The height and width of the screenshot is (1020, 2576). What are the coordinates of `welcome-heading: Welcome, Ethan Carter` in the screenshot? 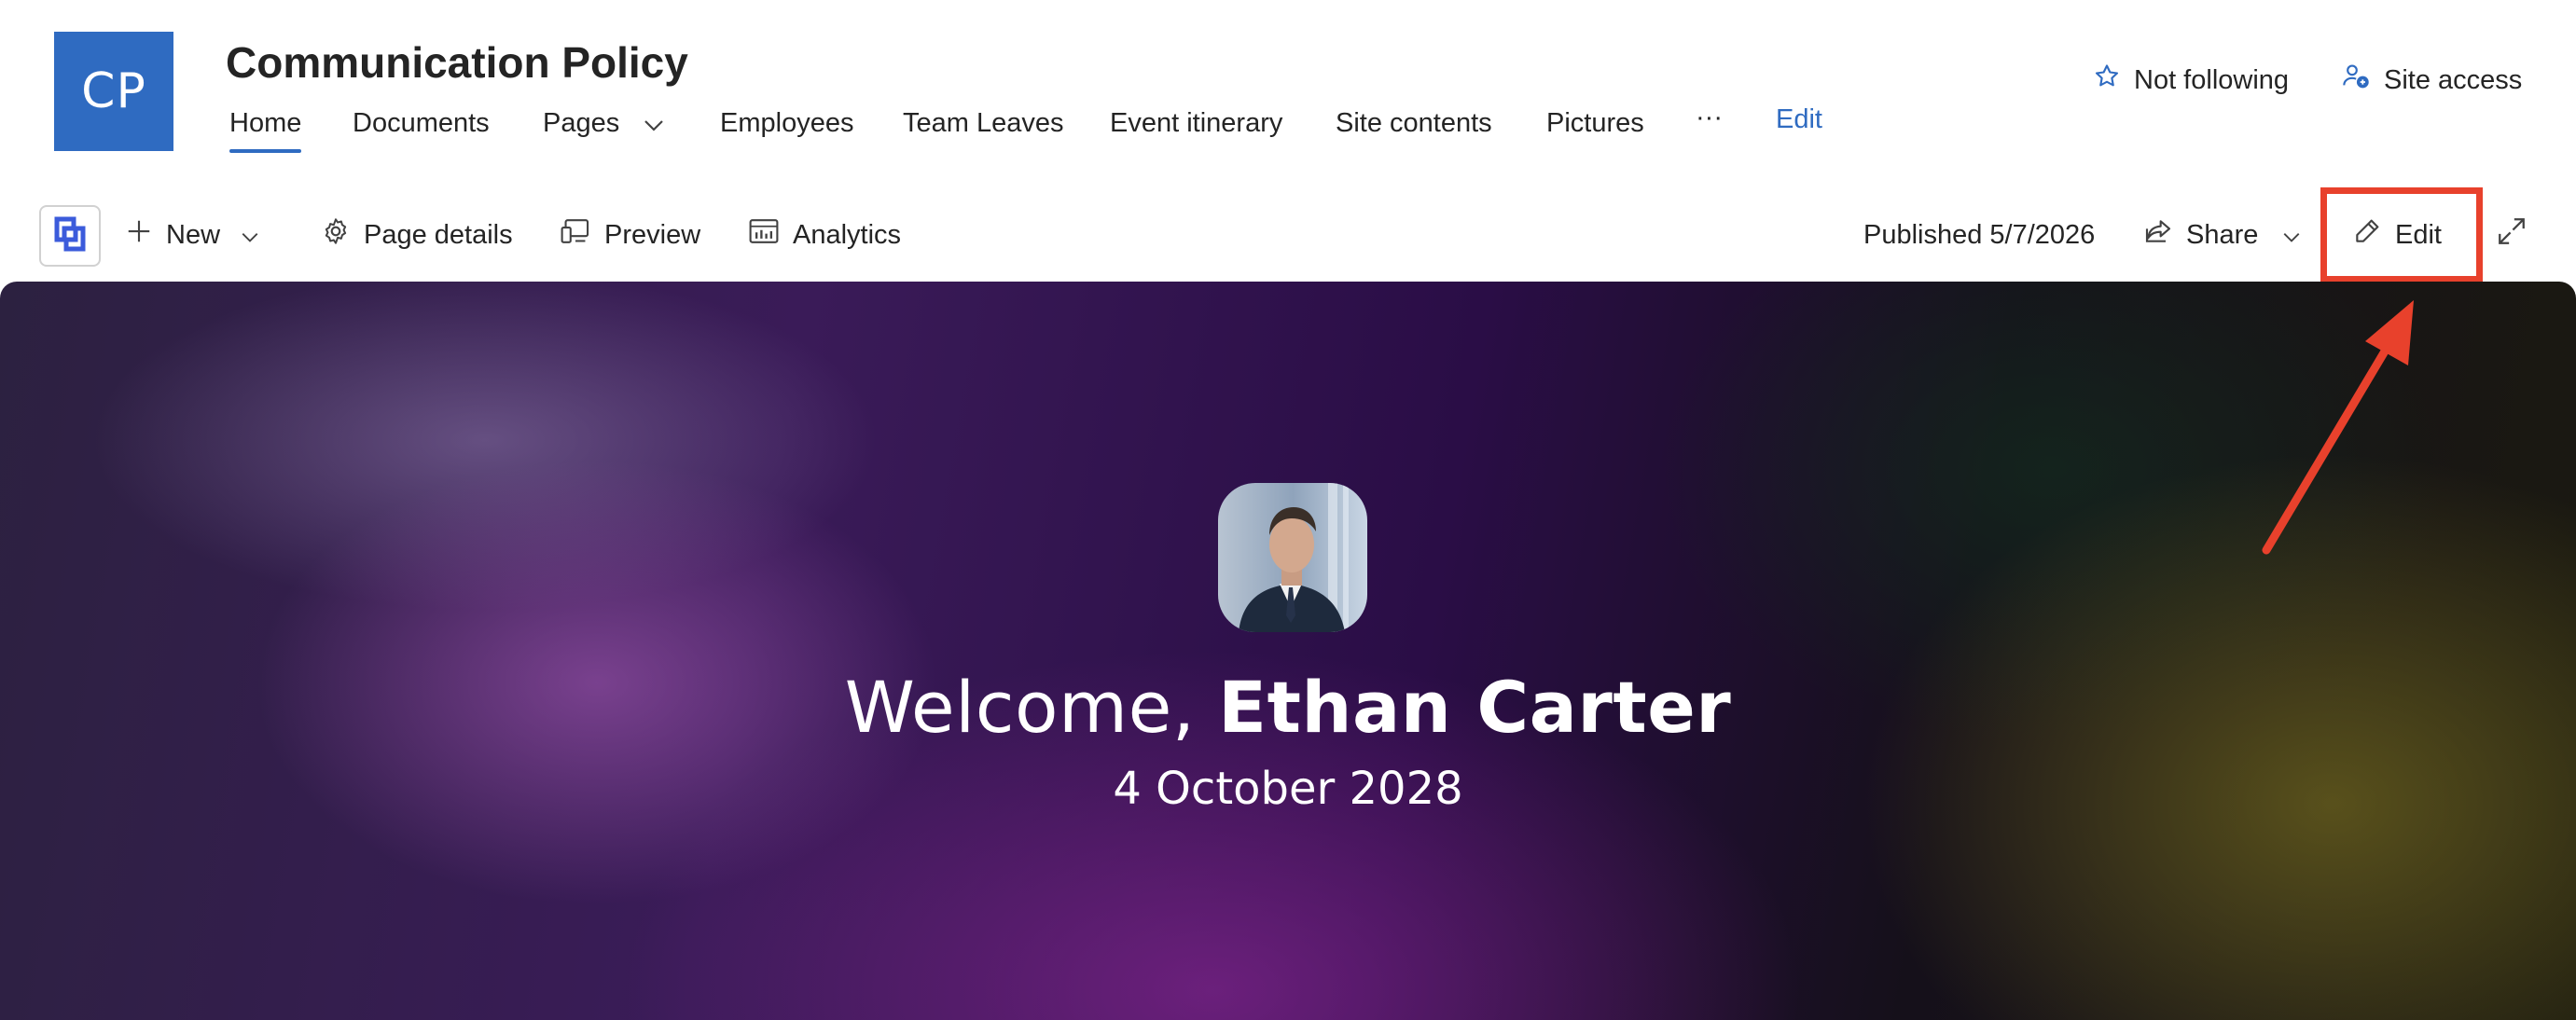 It's located at (1288, 707).